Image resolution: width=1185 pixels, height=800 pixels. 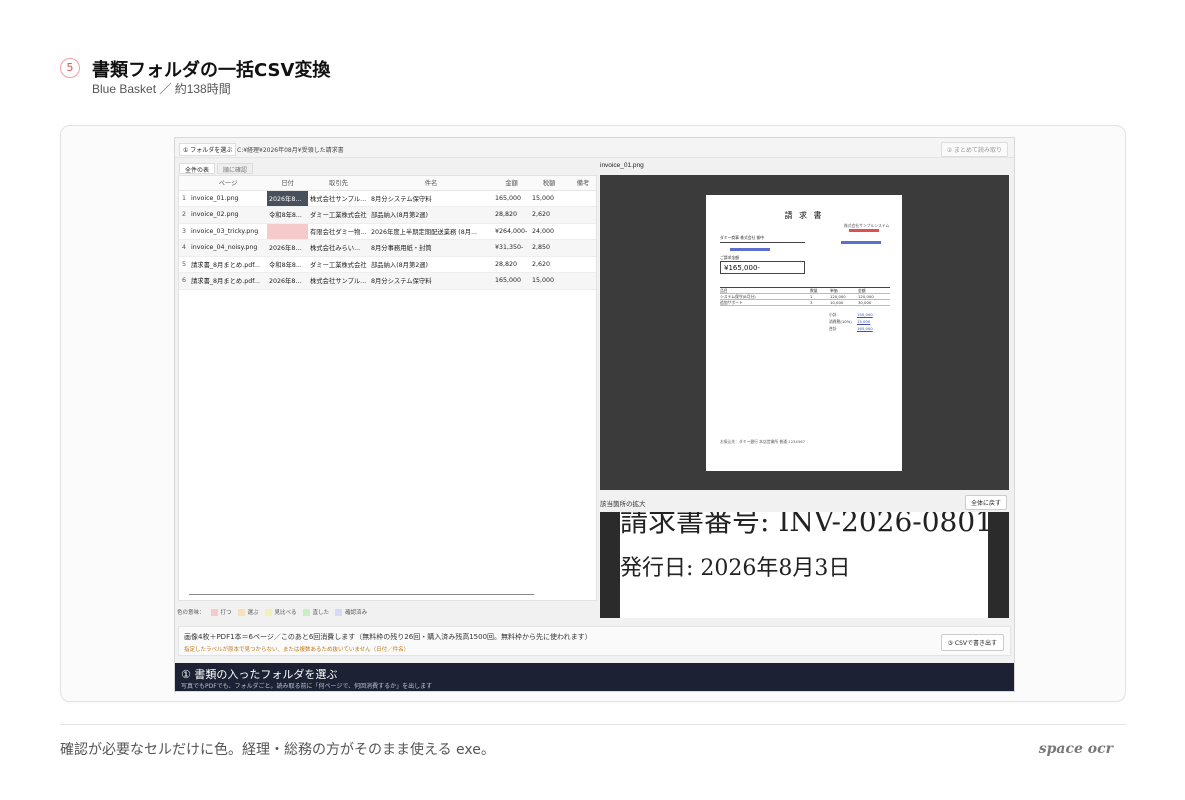 What do you see at coordinates (259, 674) in the screenshot?
I see `guide-title: ① 書類の入ったフォルダを選ぶ` at bounding box center [259, 674].